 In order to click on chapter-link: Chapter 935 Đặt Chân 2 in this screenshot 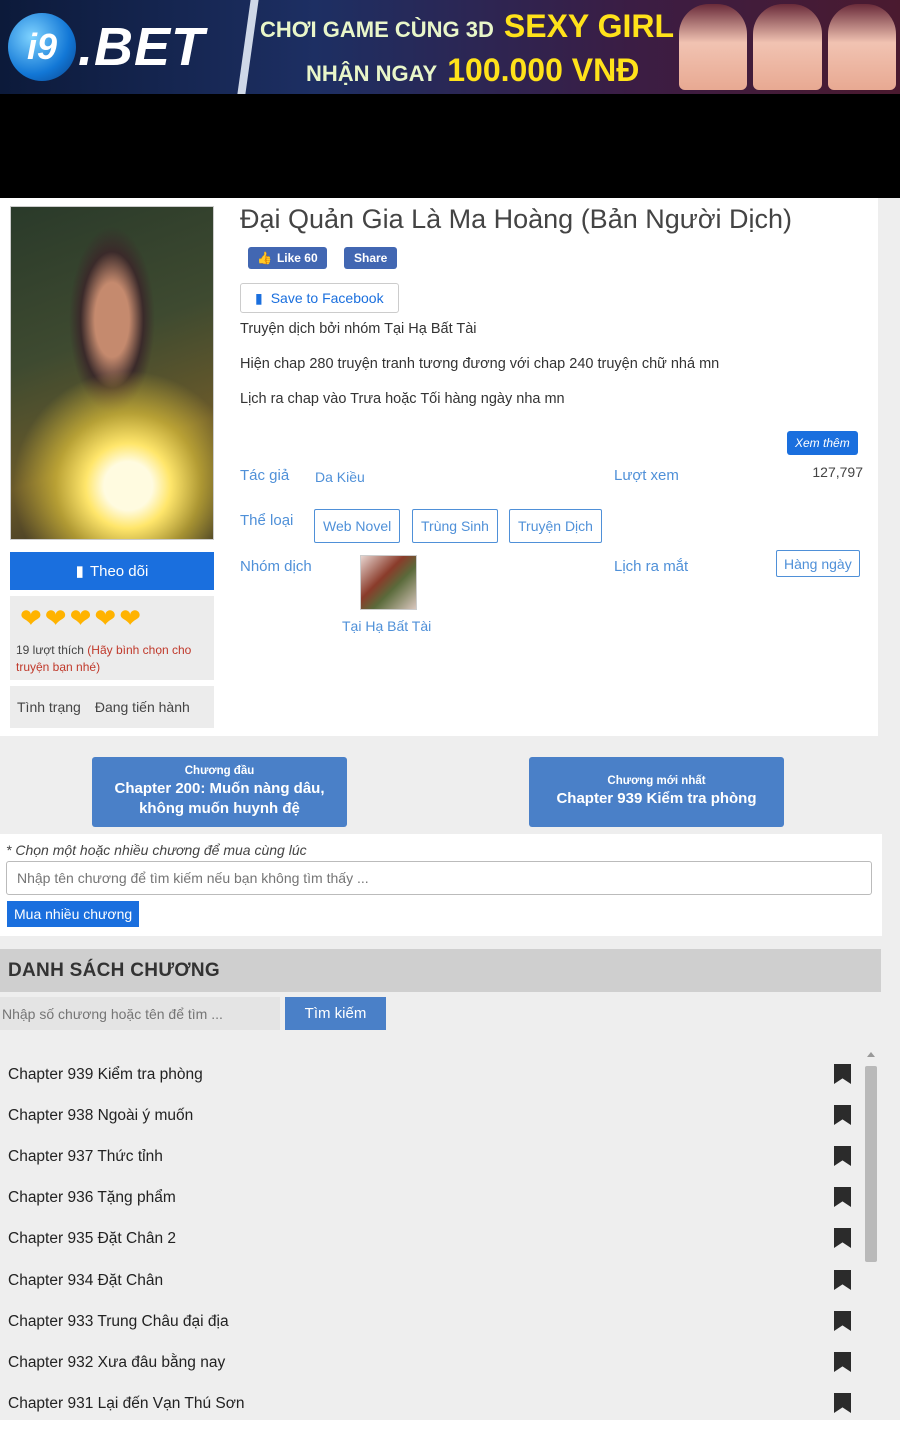, I will do `click(92, 1239)`.